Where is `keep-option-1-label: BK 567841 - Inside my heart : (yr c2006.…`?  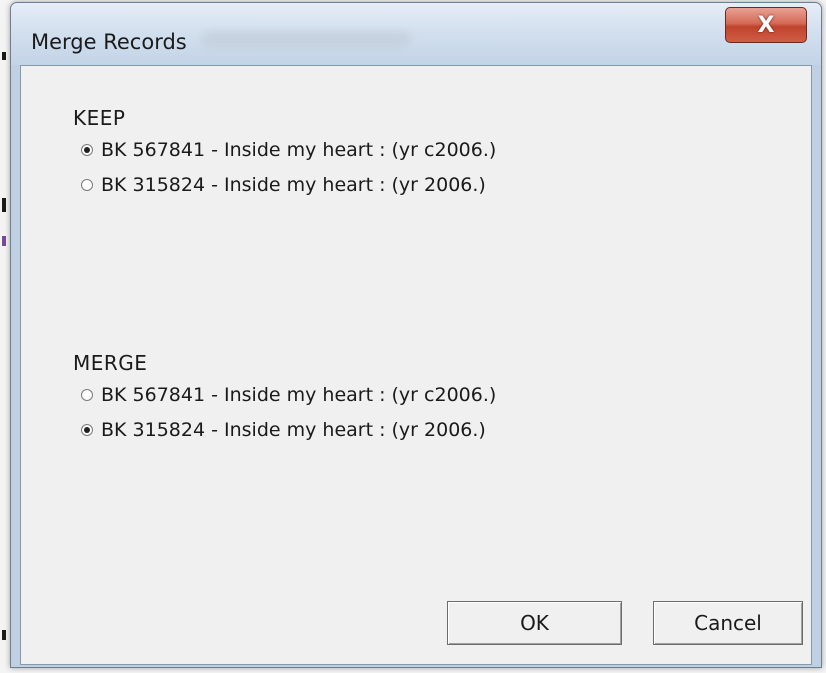
keep-option-1-label: BK 567841 - Inside my heart : (yr c2006.… is located at coordinates (299, 150).